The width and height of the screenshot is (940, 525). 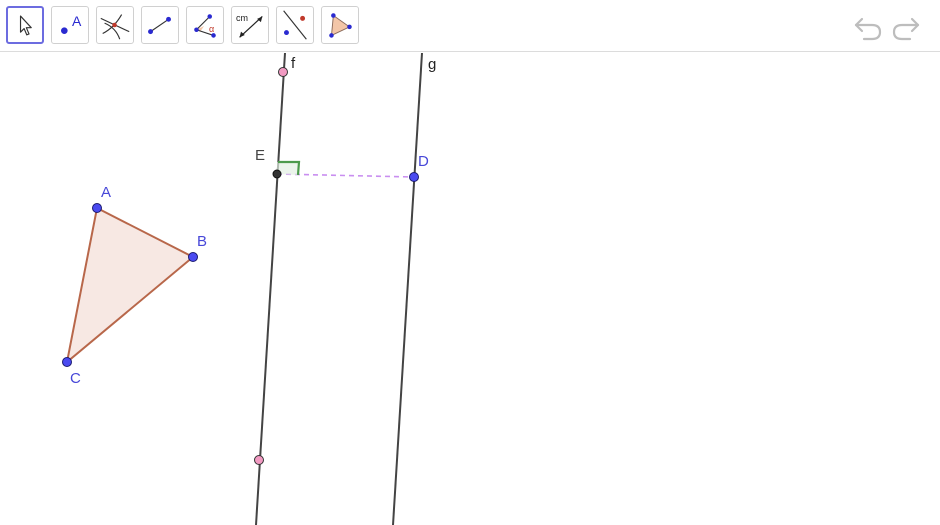 I want to click on distance-tool-label: cm, so click(x=242, y=18).